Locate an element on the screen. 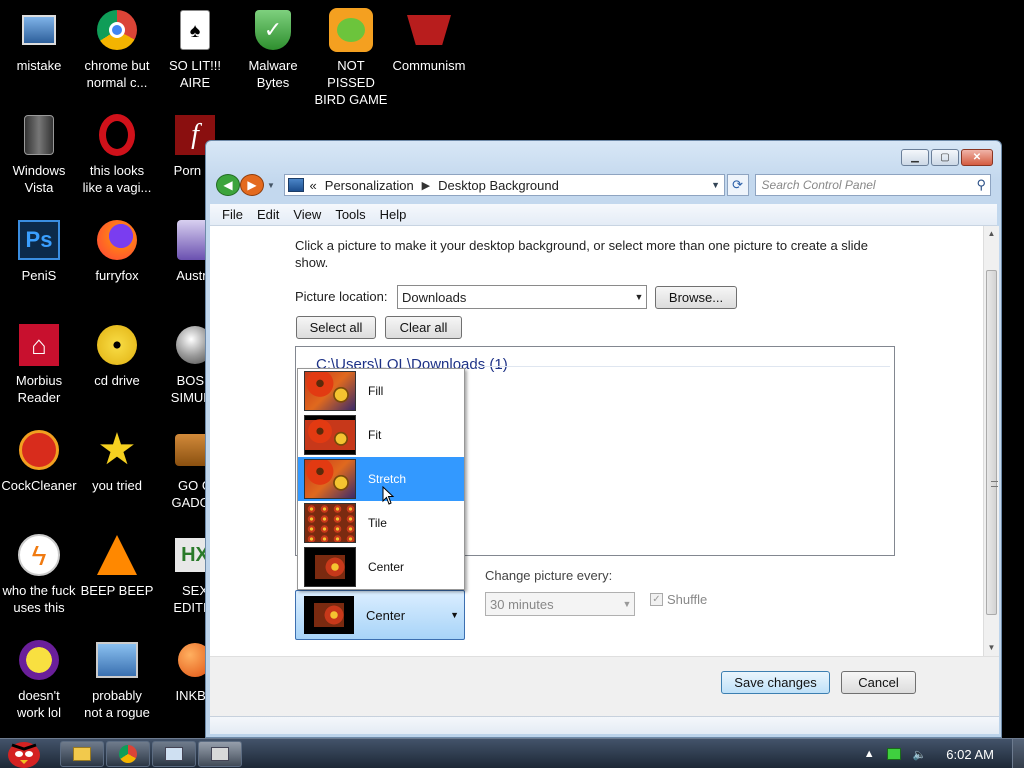 Image resolution: width=1024 pixels, height=768 pixels. picture-position-select: Center ▼ is located at coordinates (380, 615).